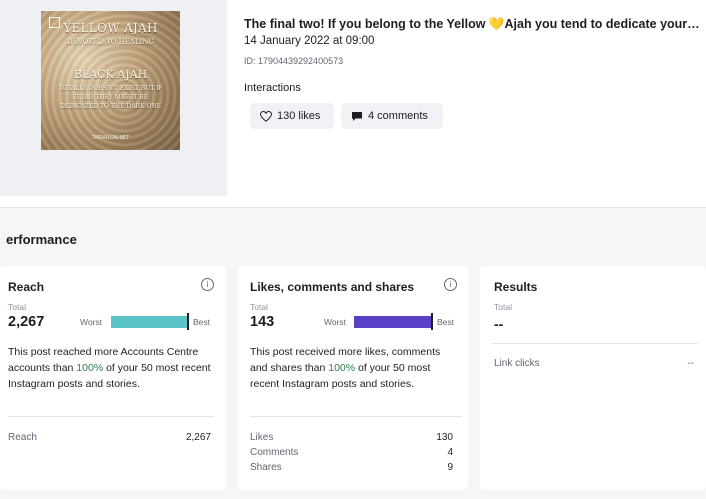  Describe the element at coordinates (332, 287) in the screenshot. I see `engagement-title: Likes, comments and shares` at that location.